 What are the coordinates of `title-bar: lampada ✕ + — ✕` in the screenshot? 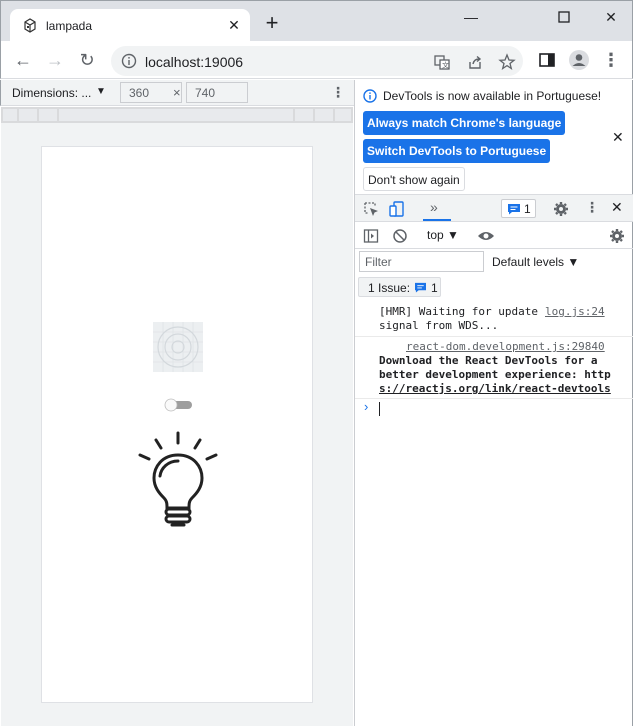 It's located at (316, 21).